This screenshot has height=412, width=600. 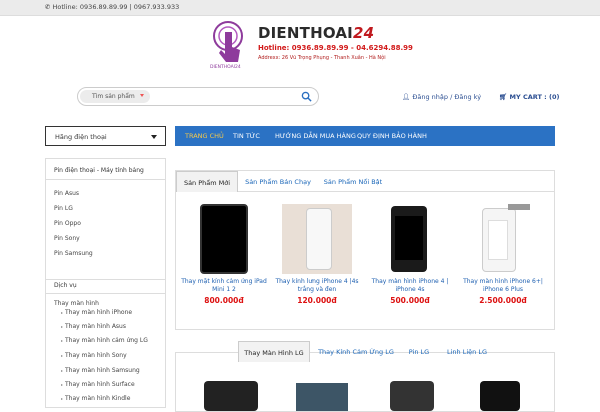 I want to click on login-link: 👤︎ Đăng nhập / Đăng ký, so click(x=441, y=97).